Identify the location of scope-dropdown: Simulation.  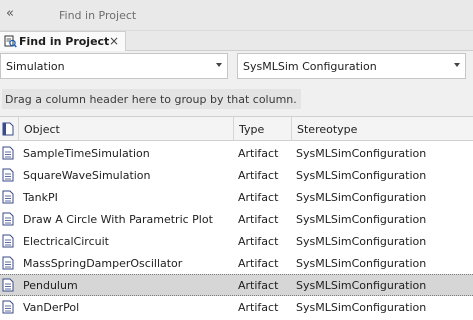
(114, 66).